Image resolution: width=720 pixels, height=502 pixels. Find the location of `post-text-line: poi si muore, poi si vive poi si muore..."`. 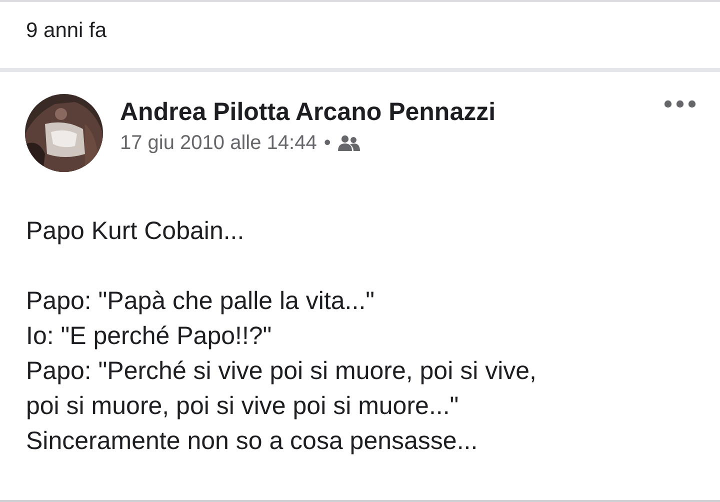

post-text-line: poi si muore, poi si vive poi si muore..." is located at coordinates (243, 406).